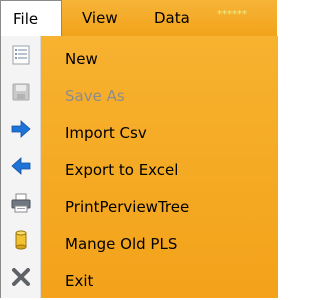  I want to click on menu-item-label: Export to Excel, so click(122, 170).